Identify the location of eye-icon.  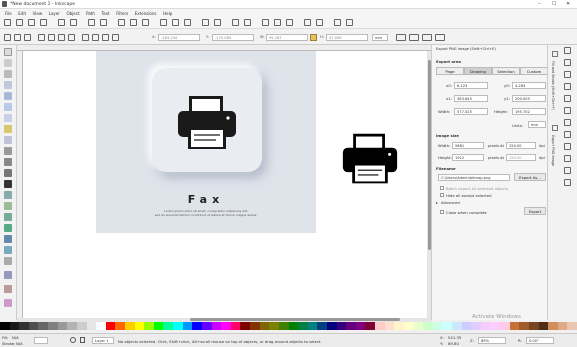
(73, 340).